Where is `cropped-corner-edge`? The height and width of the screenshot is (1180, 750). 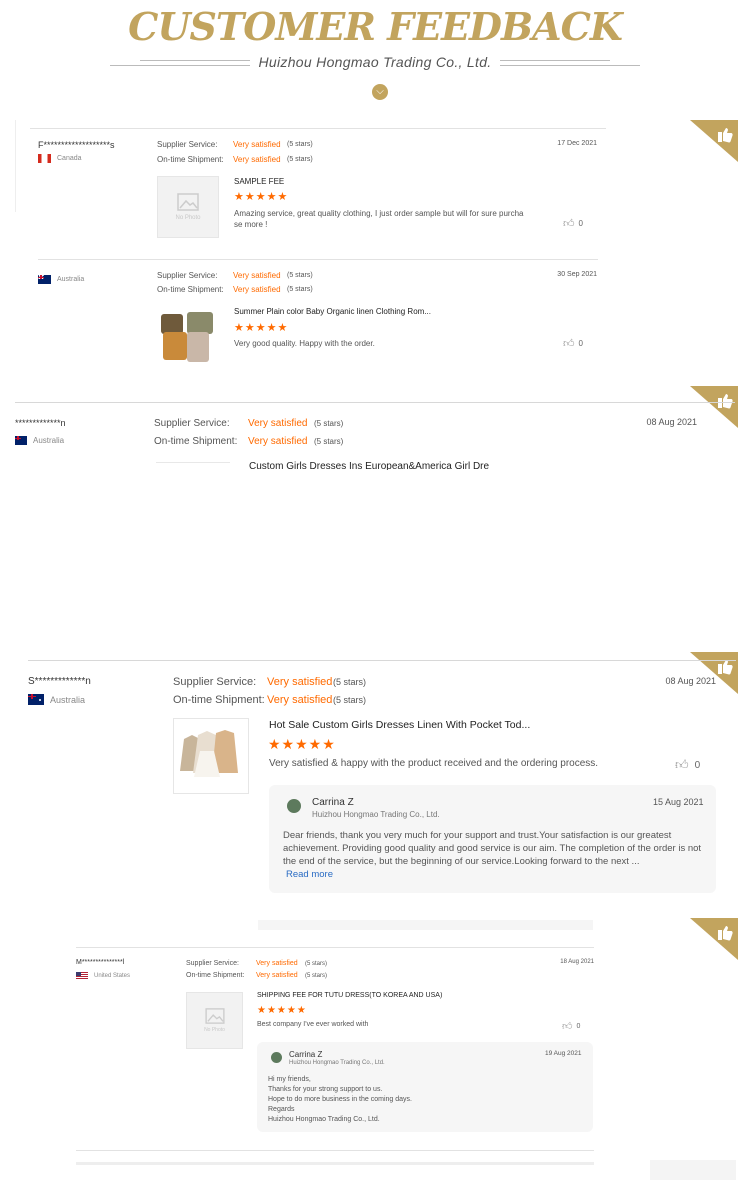
cropped-corner-edge is located at coordinates (693, 1170).